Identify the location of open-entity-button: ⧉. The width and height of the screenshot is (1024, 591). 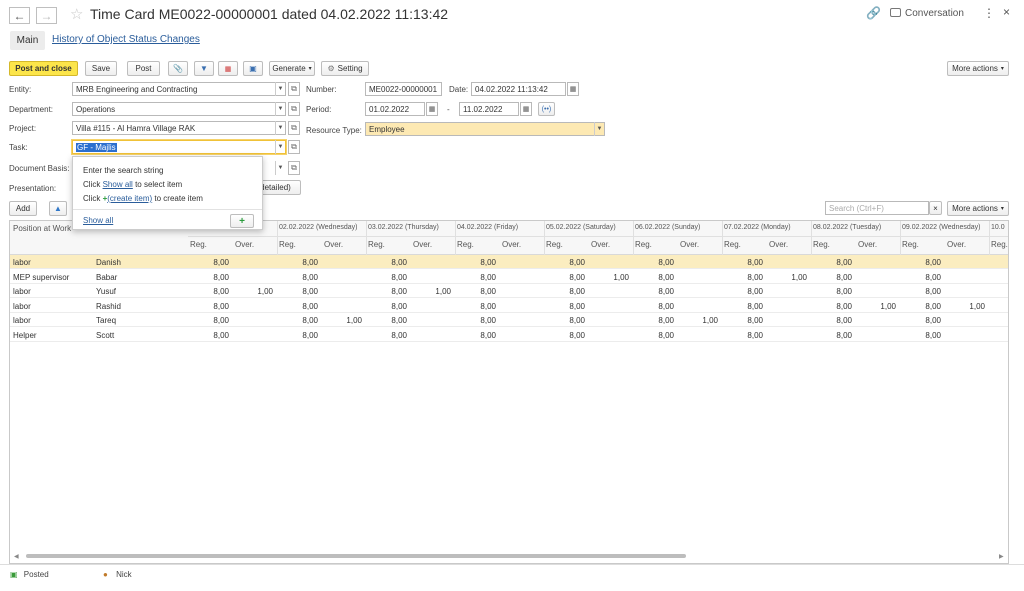
(294, 89).